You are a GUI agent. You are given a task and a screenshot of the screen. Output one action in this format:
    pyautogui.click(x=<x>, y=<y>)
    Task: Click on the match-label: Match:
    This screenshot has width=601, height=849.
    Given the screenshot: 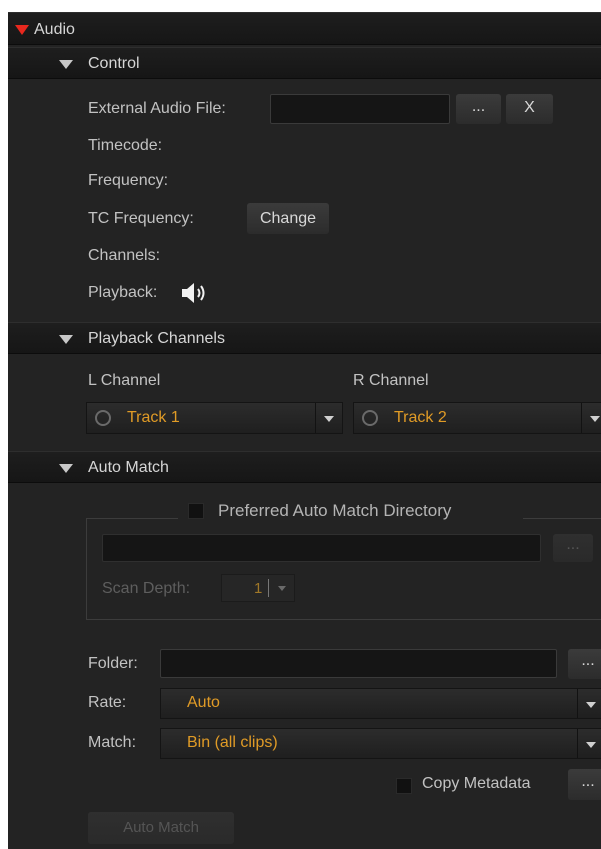 What is the action you would take?
    pyautogui.click(x=112, y=742)
    